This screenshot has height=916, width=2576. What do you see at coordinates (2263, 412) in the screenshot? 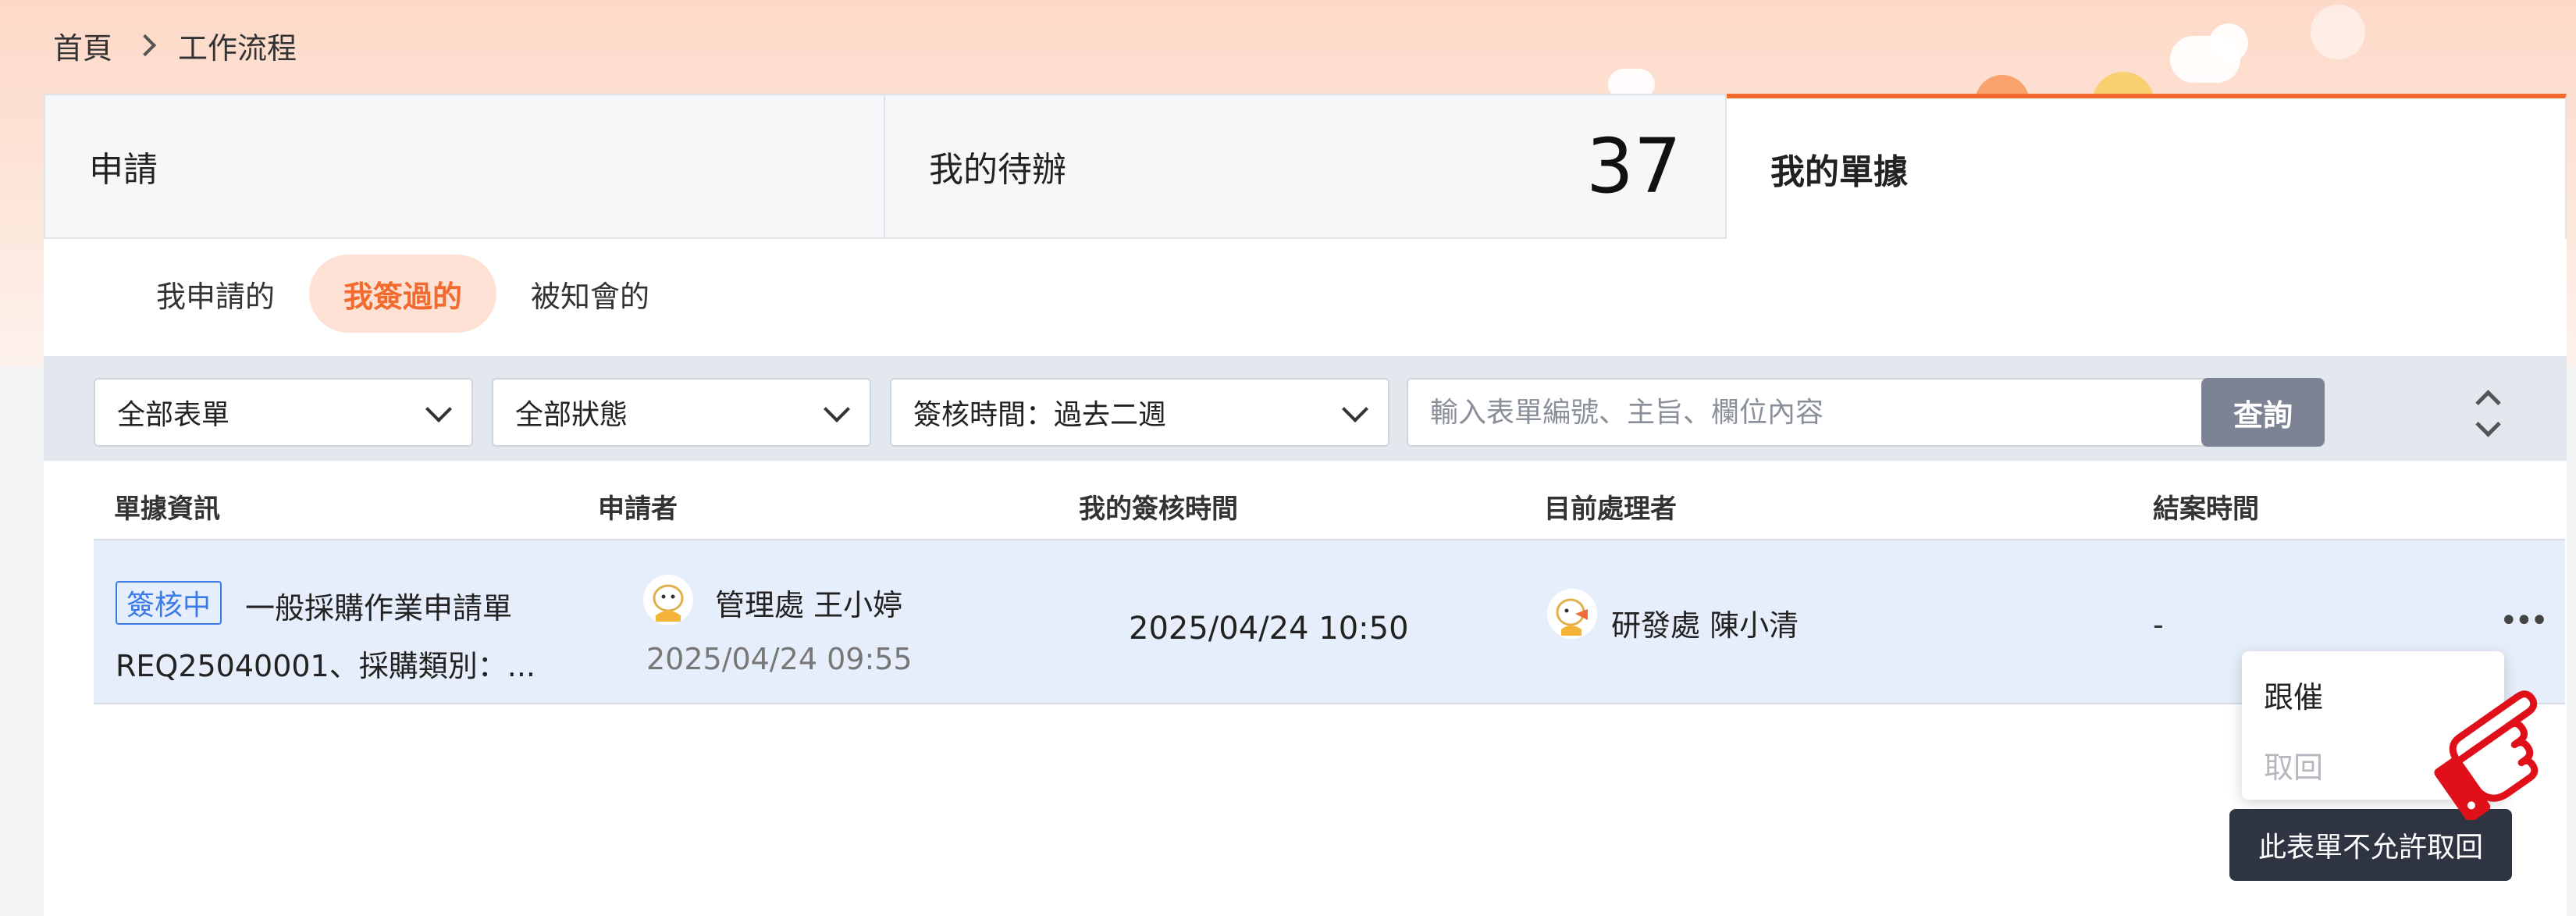
I see `query-button: 查詢` at bounding box center [2263, 412].